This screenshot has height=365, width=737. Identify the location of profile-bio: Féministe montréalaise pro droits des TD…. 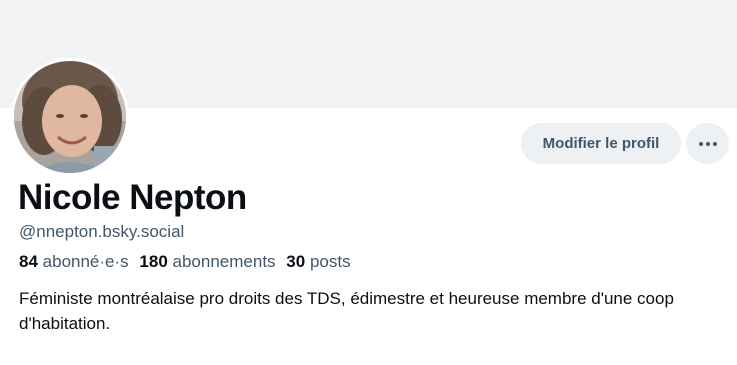
(346, 311).